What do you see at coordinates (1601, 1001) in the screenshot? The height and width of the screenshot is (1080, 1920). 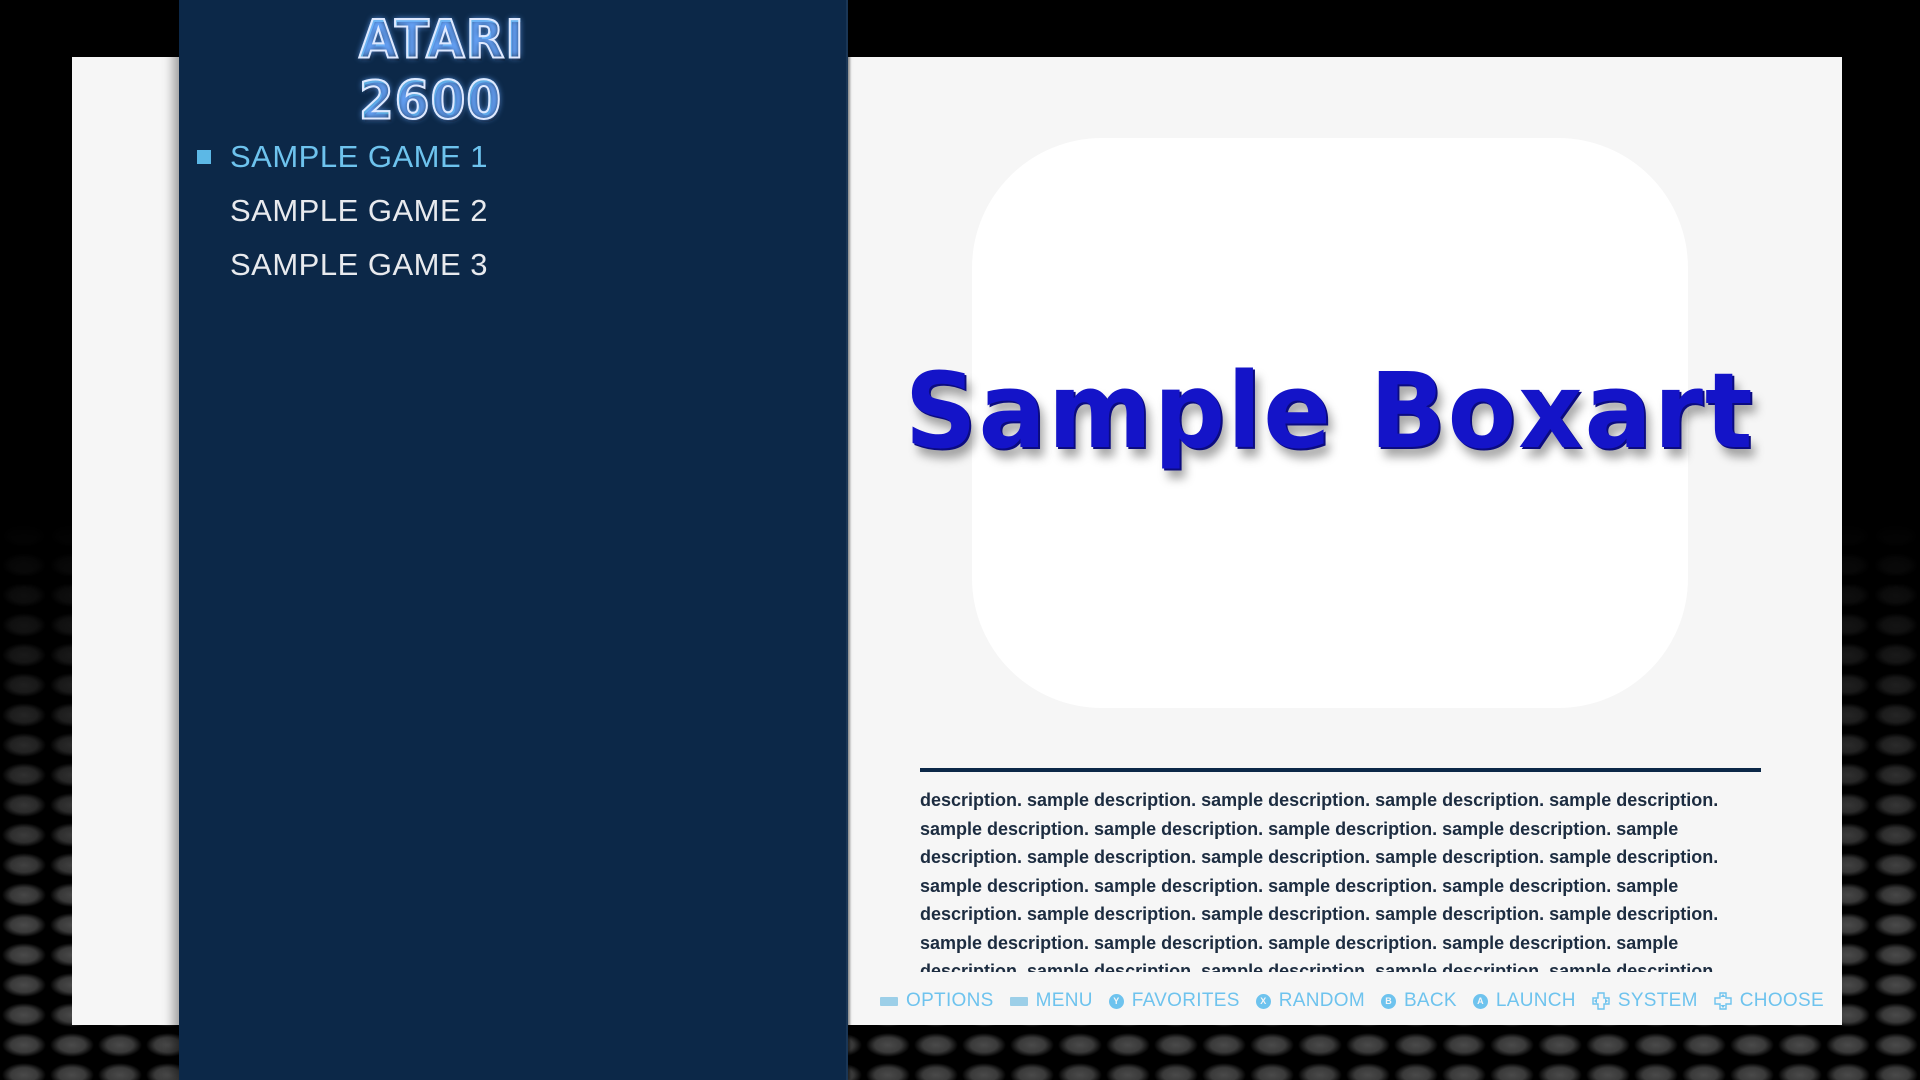 I see `dpad-left-right-icon` at bounding box center [1601, 1001].